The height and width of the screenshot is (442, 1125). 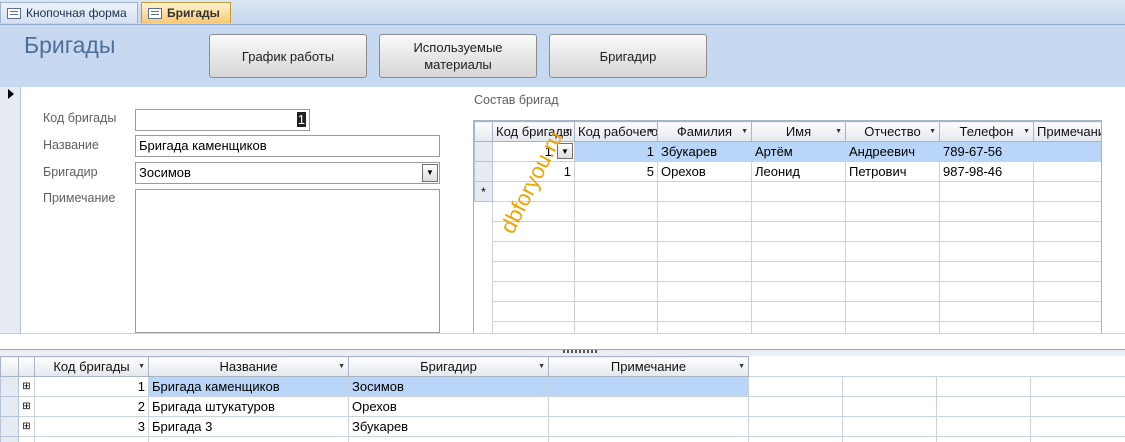 I want to click on name-cell: Артём, so click(x=798, y=151).